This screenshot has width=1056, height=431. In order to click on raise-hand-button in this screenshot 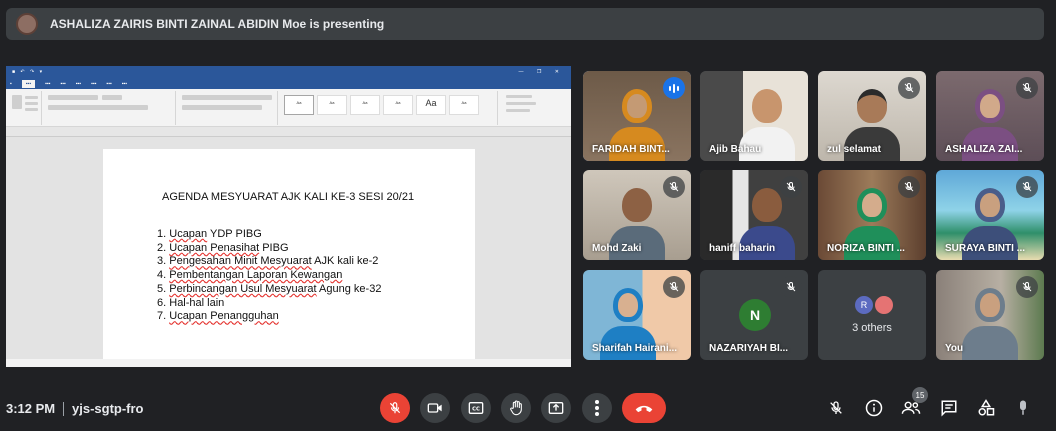, I will do `click(516, 408)`.